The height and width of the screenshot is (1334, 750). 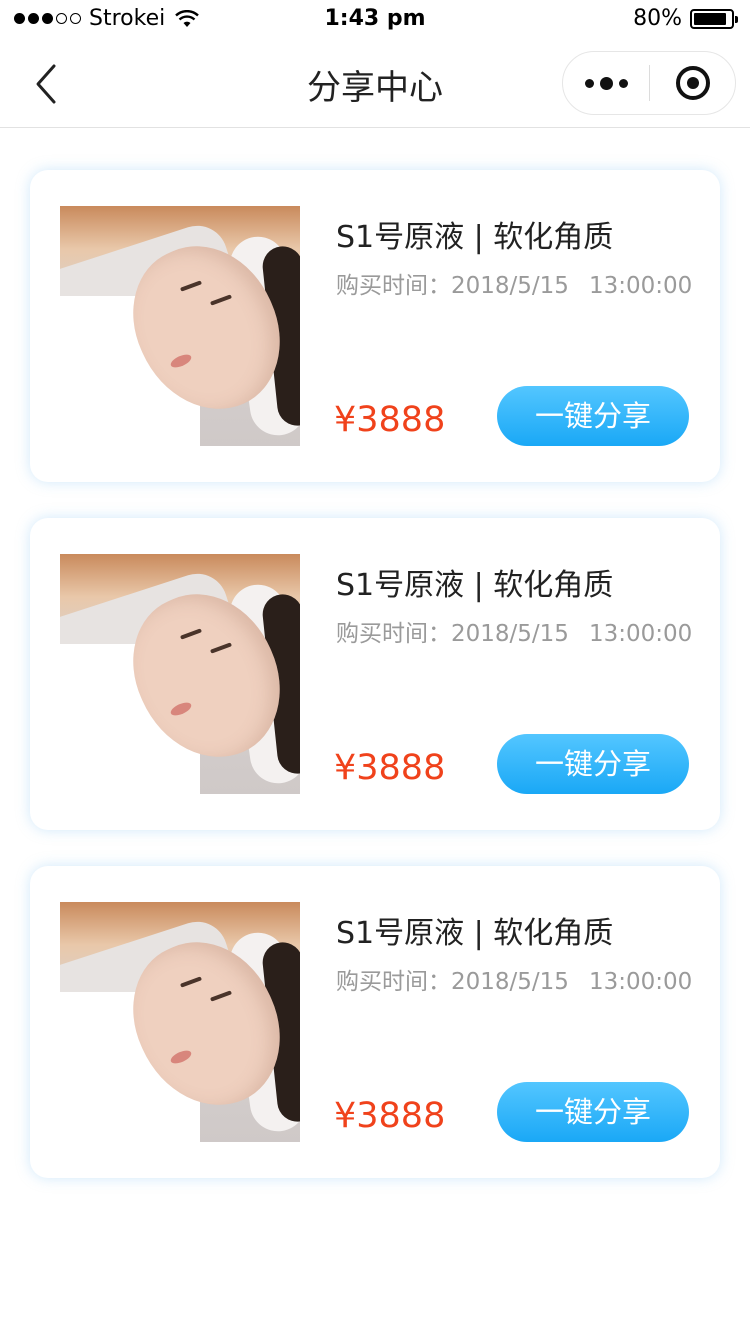 I want to click on more-button, so click(x=606, y=83).